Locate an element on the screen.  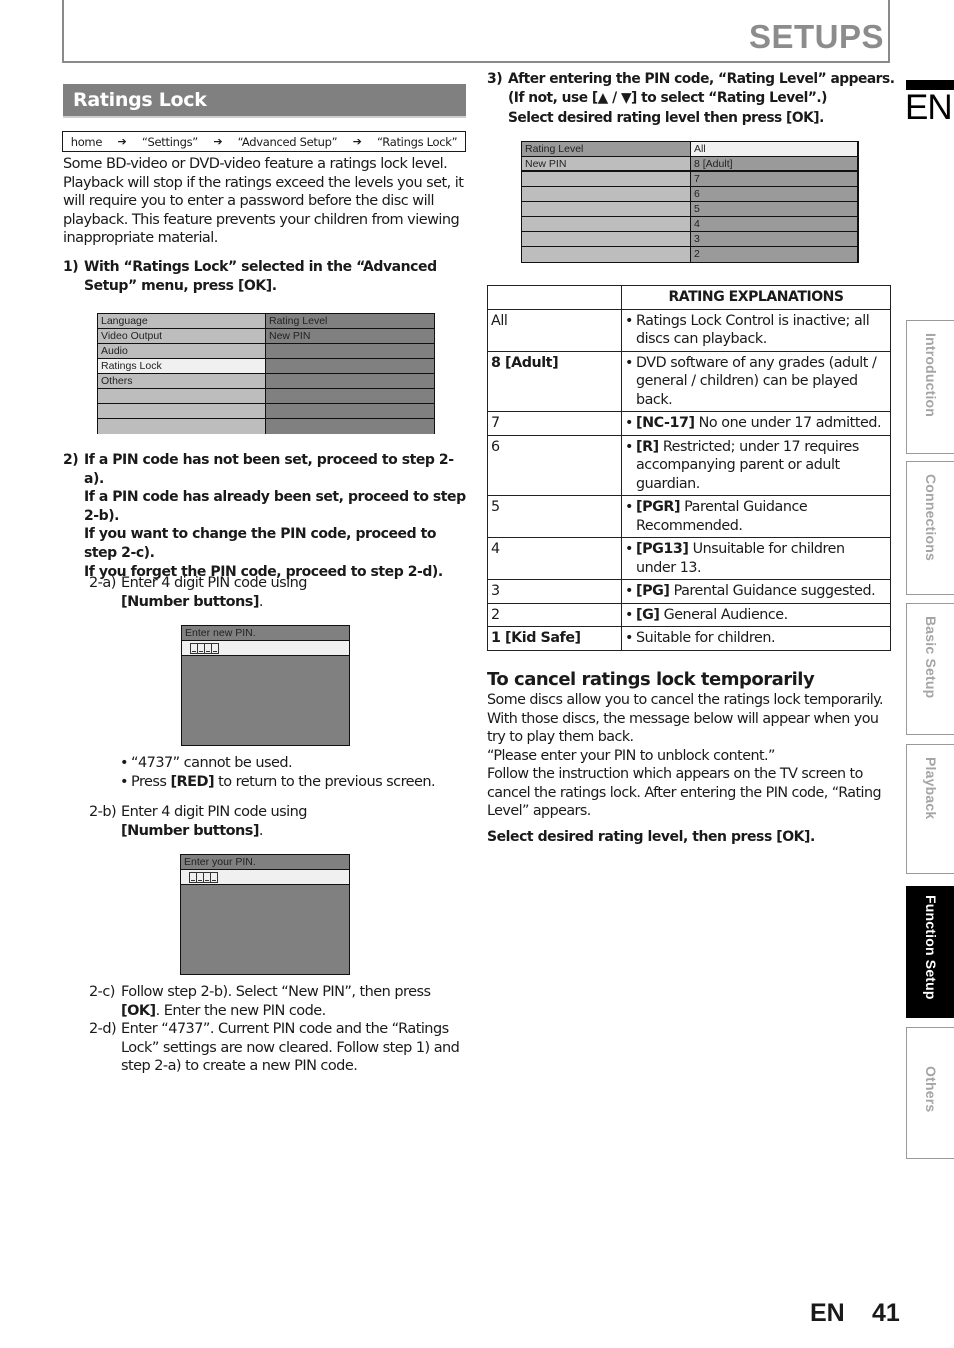
menu-item-label: New PIN is located at coordinates (606, 163).